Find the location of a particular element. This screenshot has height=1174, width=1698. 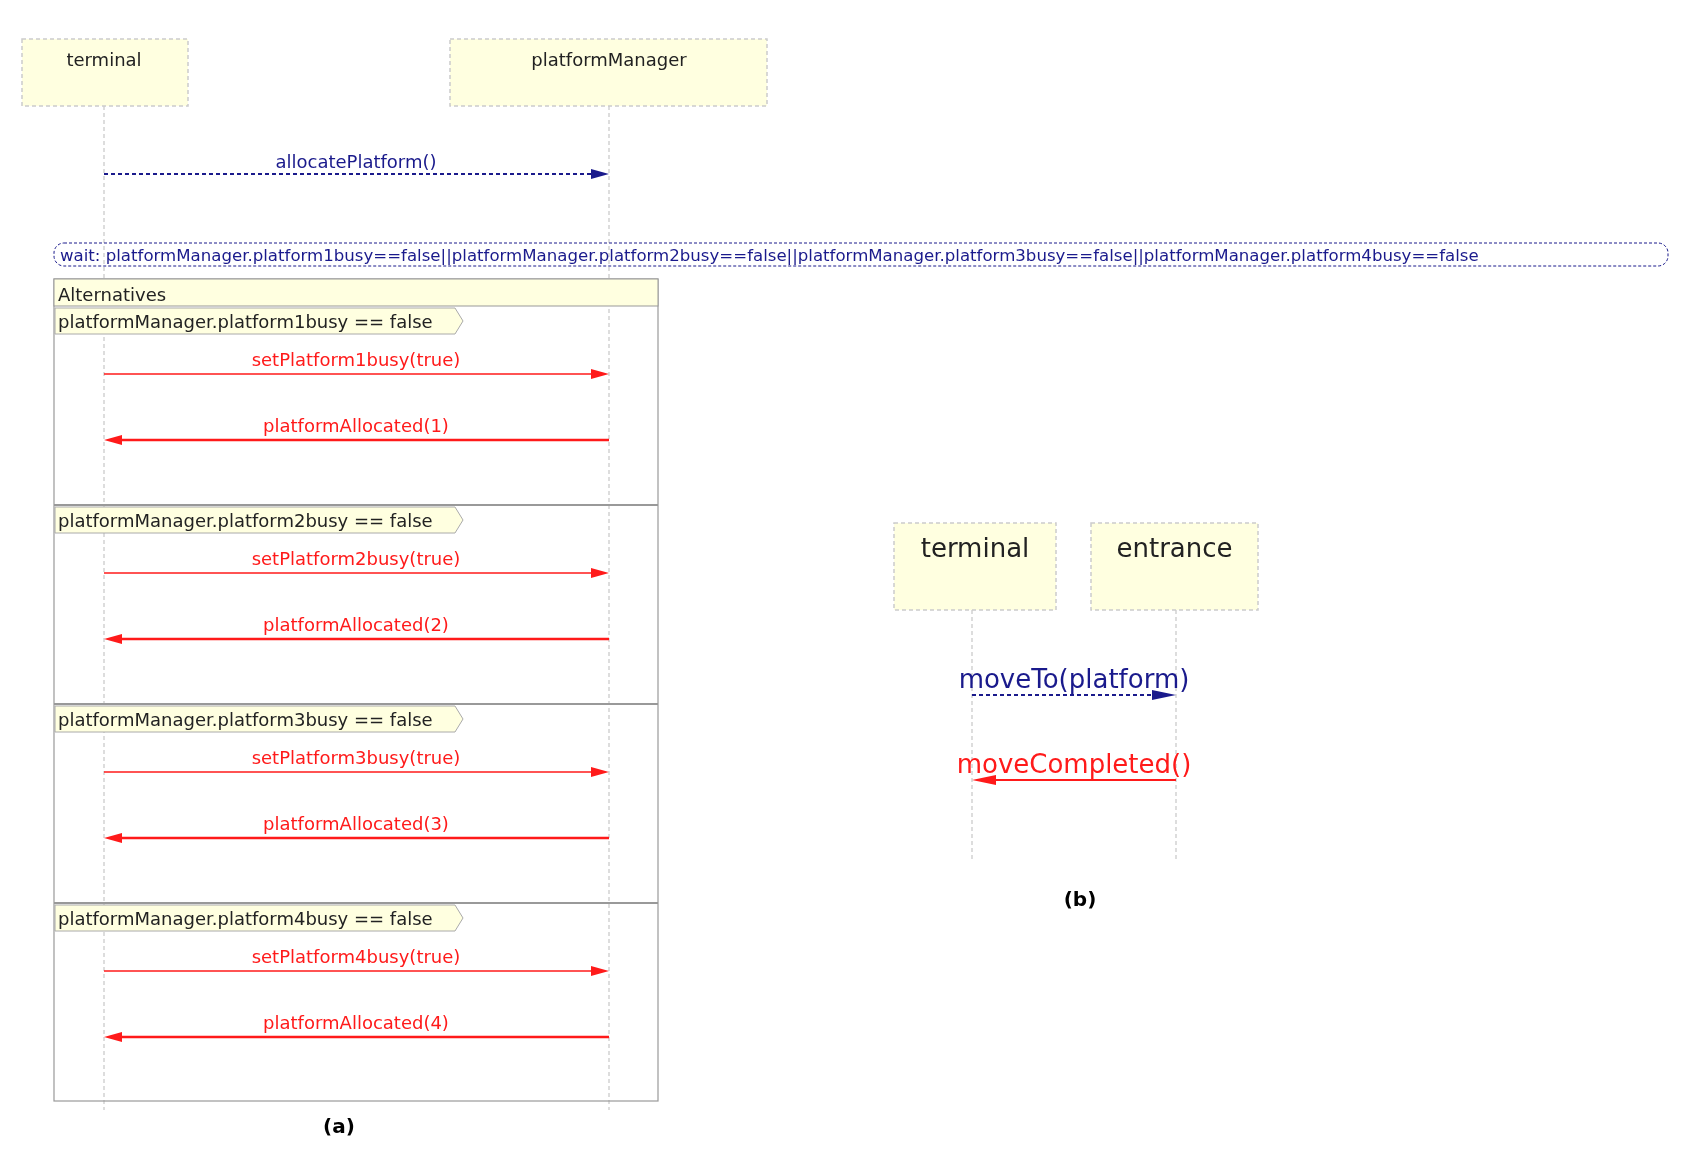

message-label: platformAllocated(2) is located at coordinates (356, 624).